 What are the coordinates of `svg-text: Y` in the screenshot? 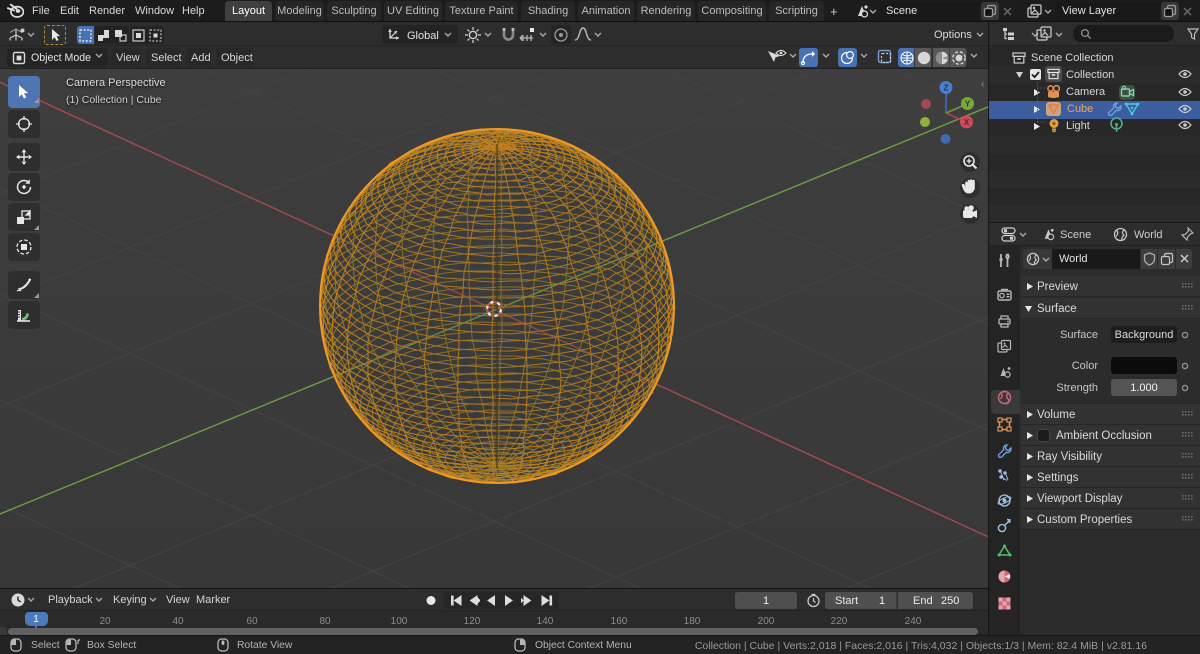 It's located at (968, 104).